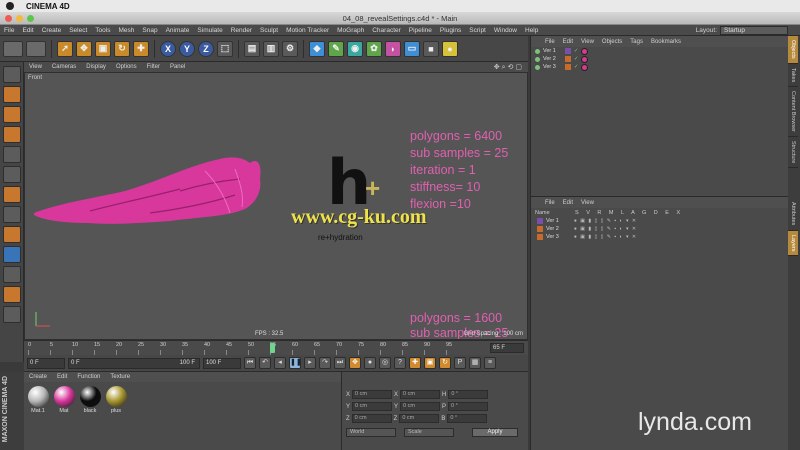 The width and height of the screenshot is (800, 450). Describe the element at coordinates (13, 48) in the screenshot. I see `undo-icon` at that location.